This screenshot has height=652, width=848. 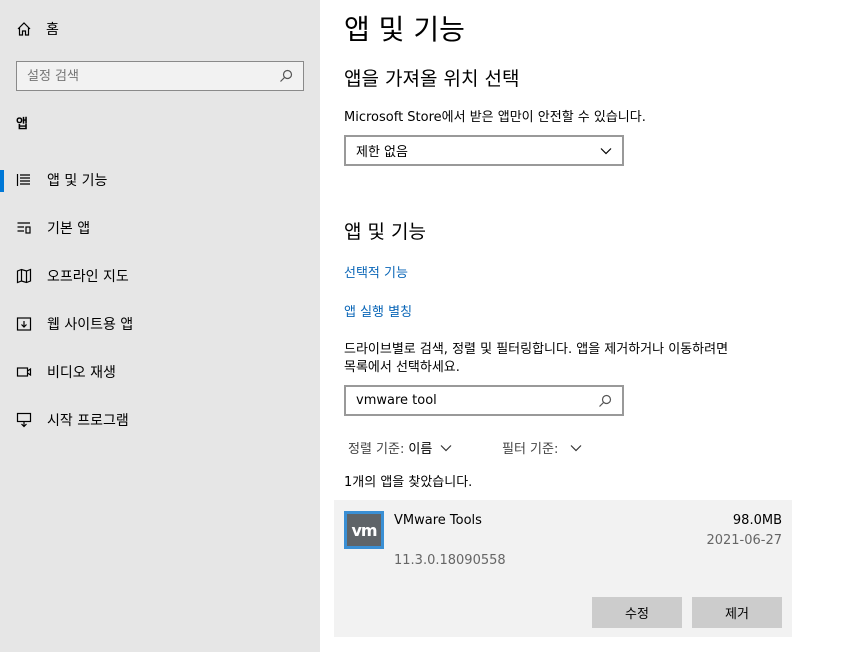 I want to click on sidebar-item-default-apps: 기본 앱, so click(x=160, y=228).